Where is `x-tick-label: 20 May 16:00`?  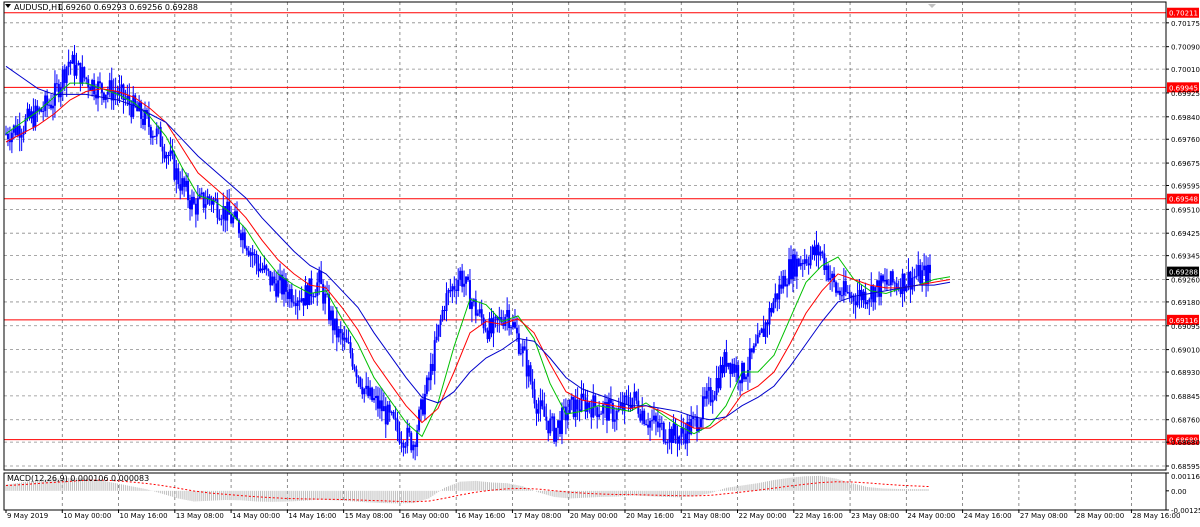
x-tick-label: 20 May 16:00 is located at coordinates (650, 516).